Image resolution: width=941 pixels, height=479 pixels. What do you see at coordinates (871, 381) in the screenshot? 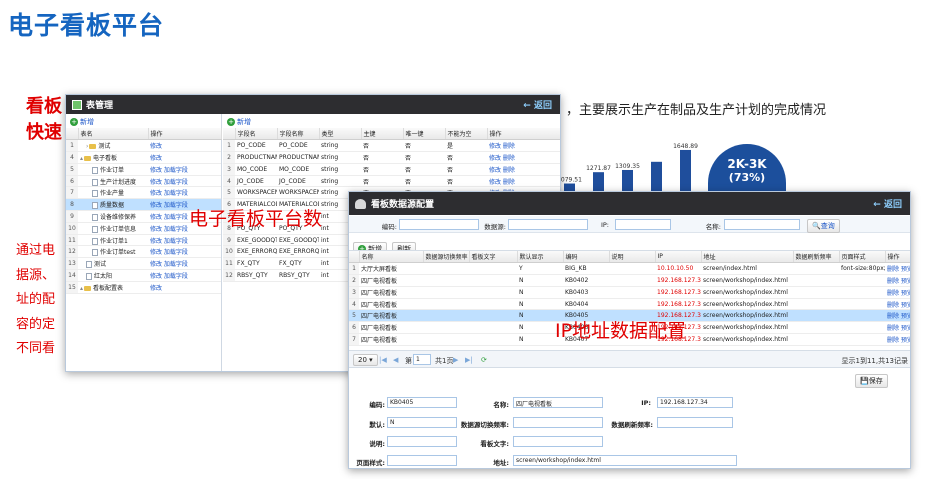
I see `save-button: 💾保存` at bounding box center [871, 381].